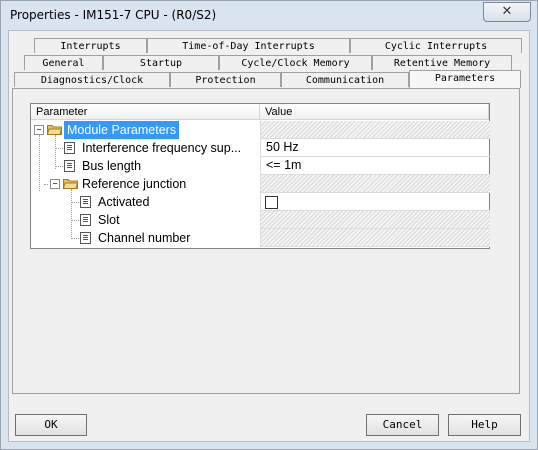 The height and width of the screenshot is (450, 538). I want to click on tab-retentive-memory: Retentive Memory, so click(442, 62).